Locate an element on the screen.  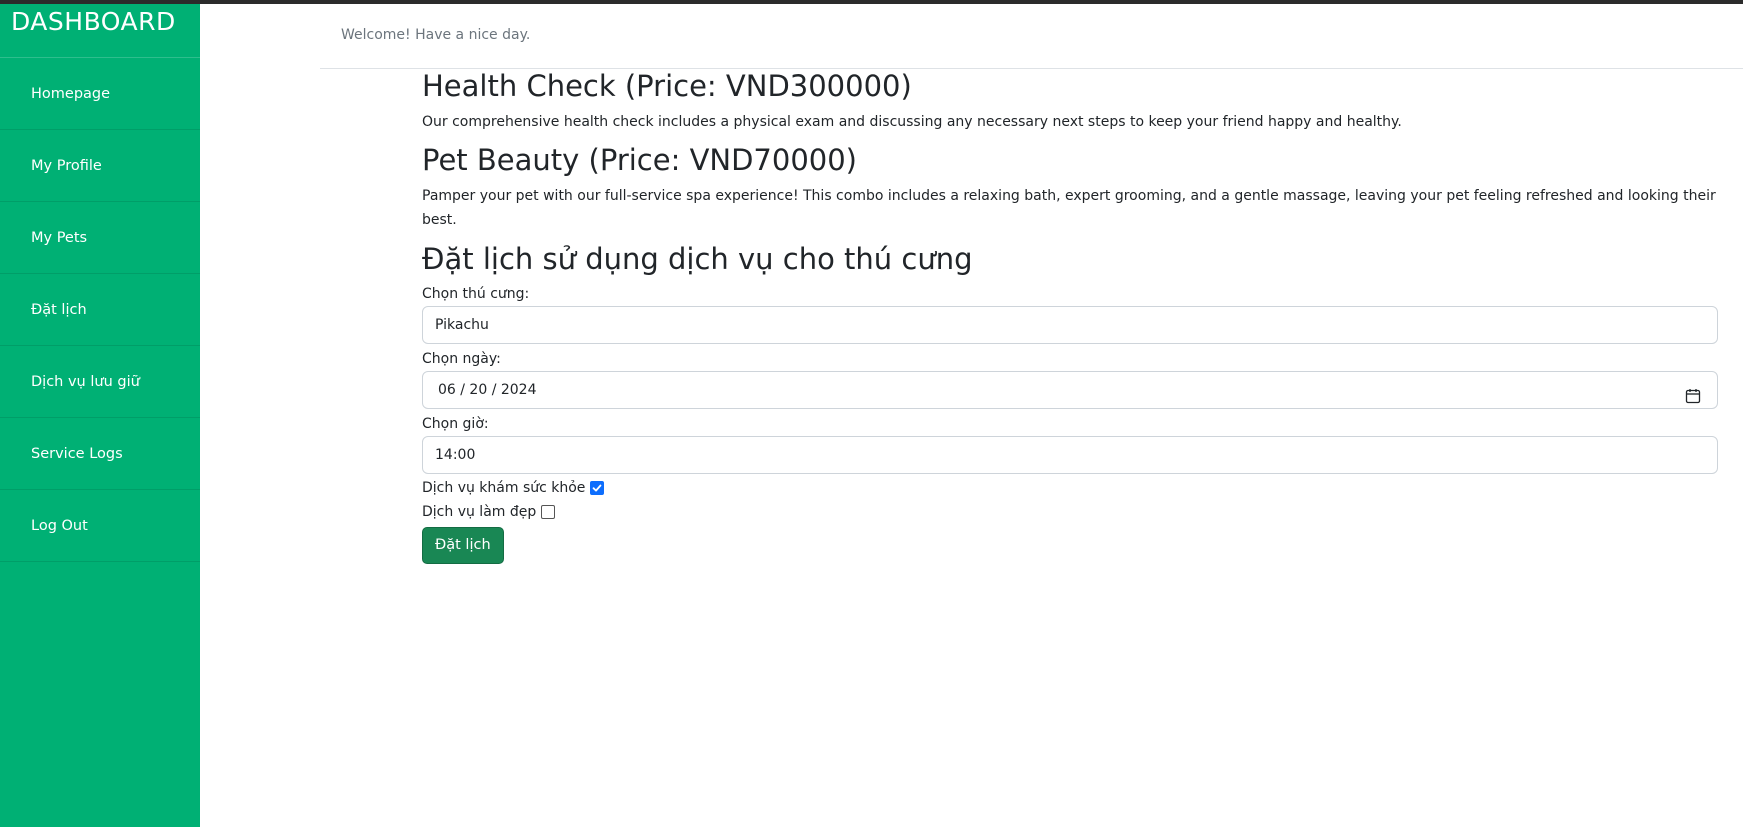
time-field-label: Chọn giờ: is located at coordinates (455, 424).